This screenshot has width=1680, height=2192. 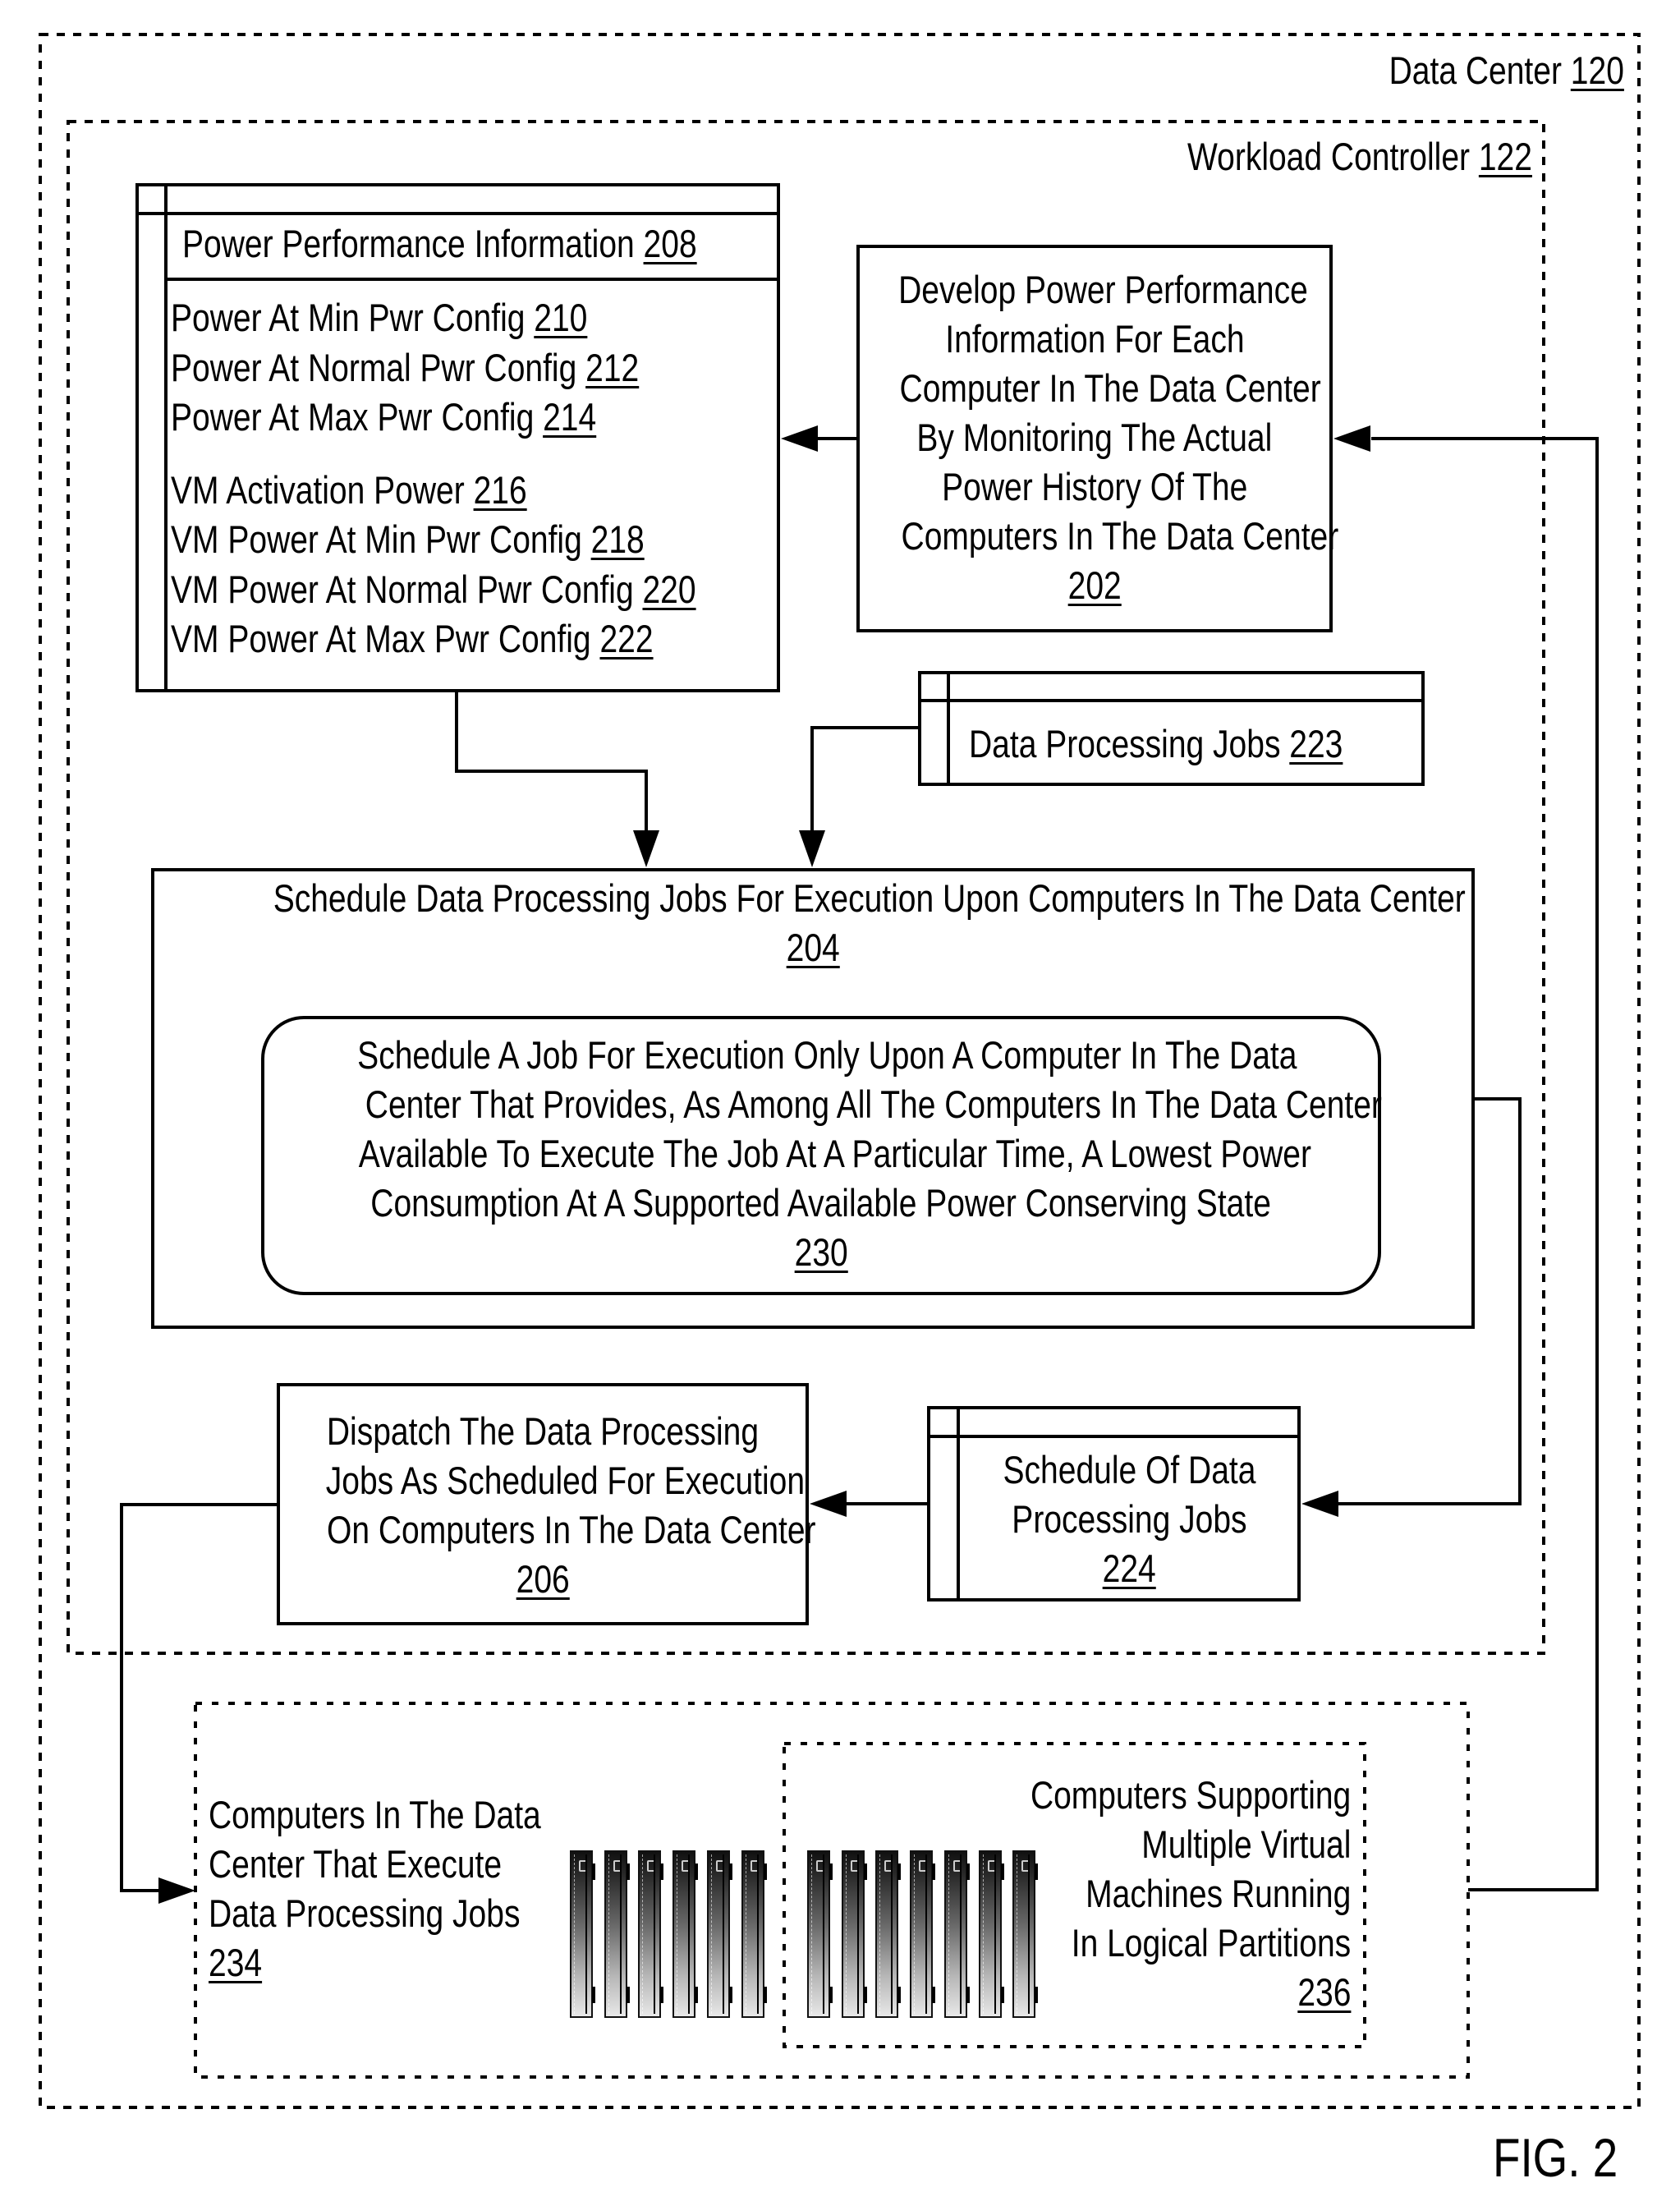 What do you see at coordinates (1103, 289) in the screenshot?
I see `develop-line-0: Develop Power Performance` at bounding box center [1103, 289].